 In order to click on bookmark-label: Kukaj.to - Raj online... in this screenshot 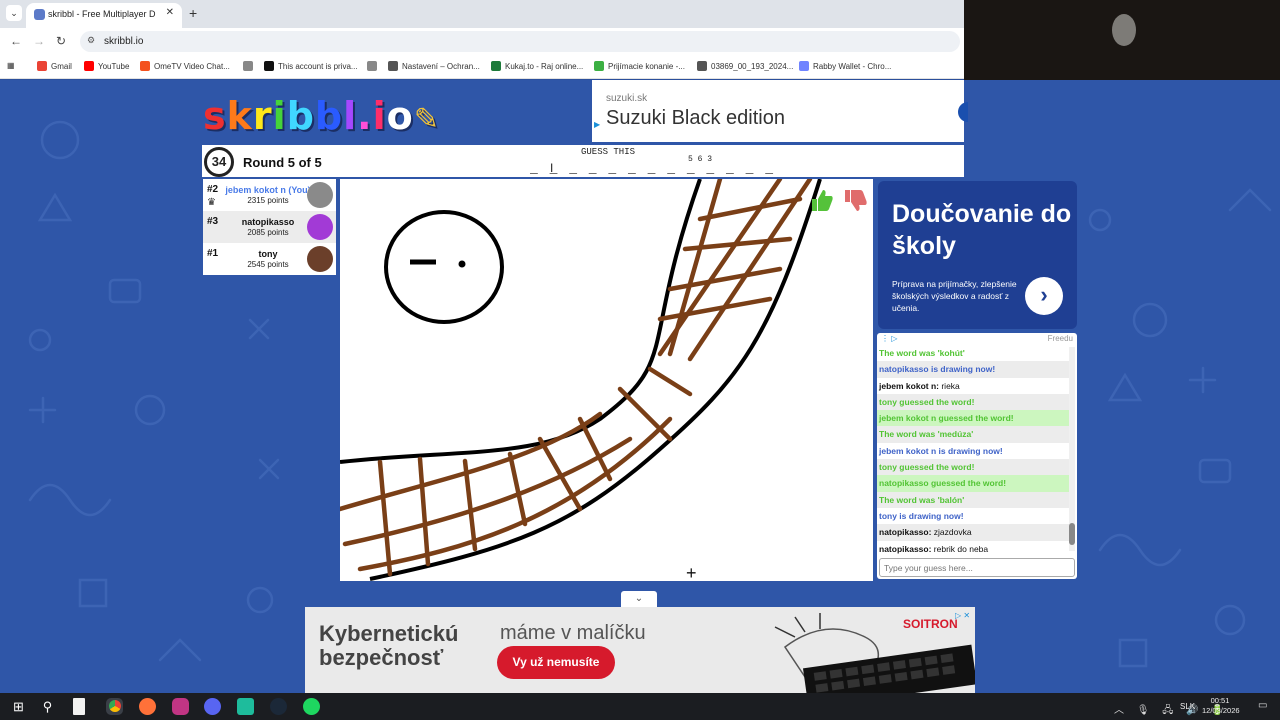, I will do `click(544, 66)`.